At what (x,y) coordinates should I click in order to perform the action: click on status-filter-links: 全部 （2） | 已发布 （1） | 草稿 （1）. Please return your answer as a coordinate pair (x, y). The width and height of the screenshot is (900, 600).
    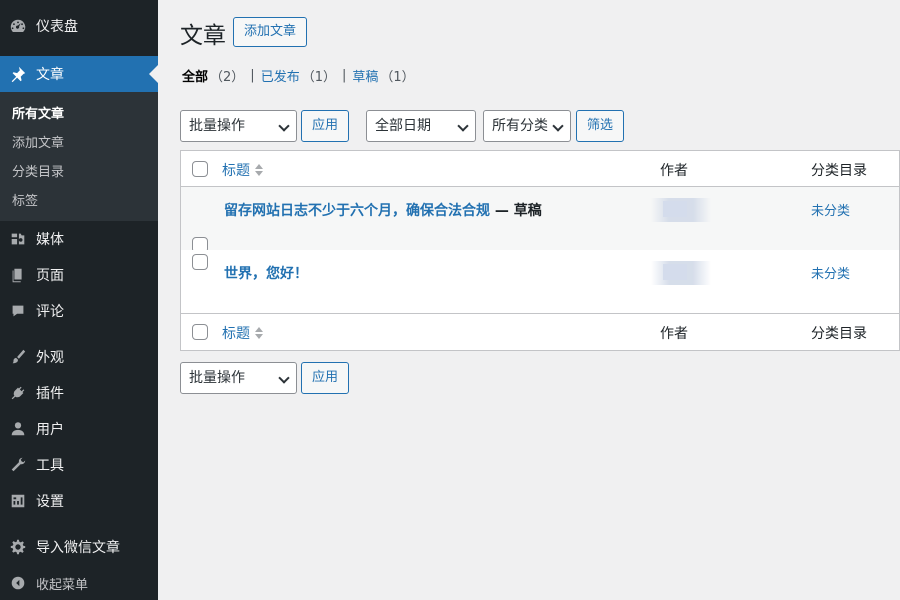
    Looking at the image, I should click on (298, 75).